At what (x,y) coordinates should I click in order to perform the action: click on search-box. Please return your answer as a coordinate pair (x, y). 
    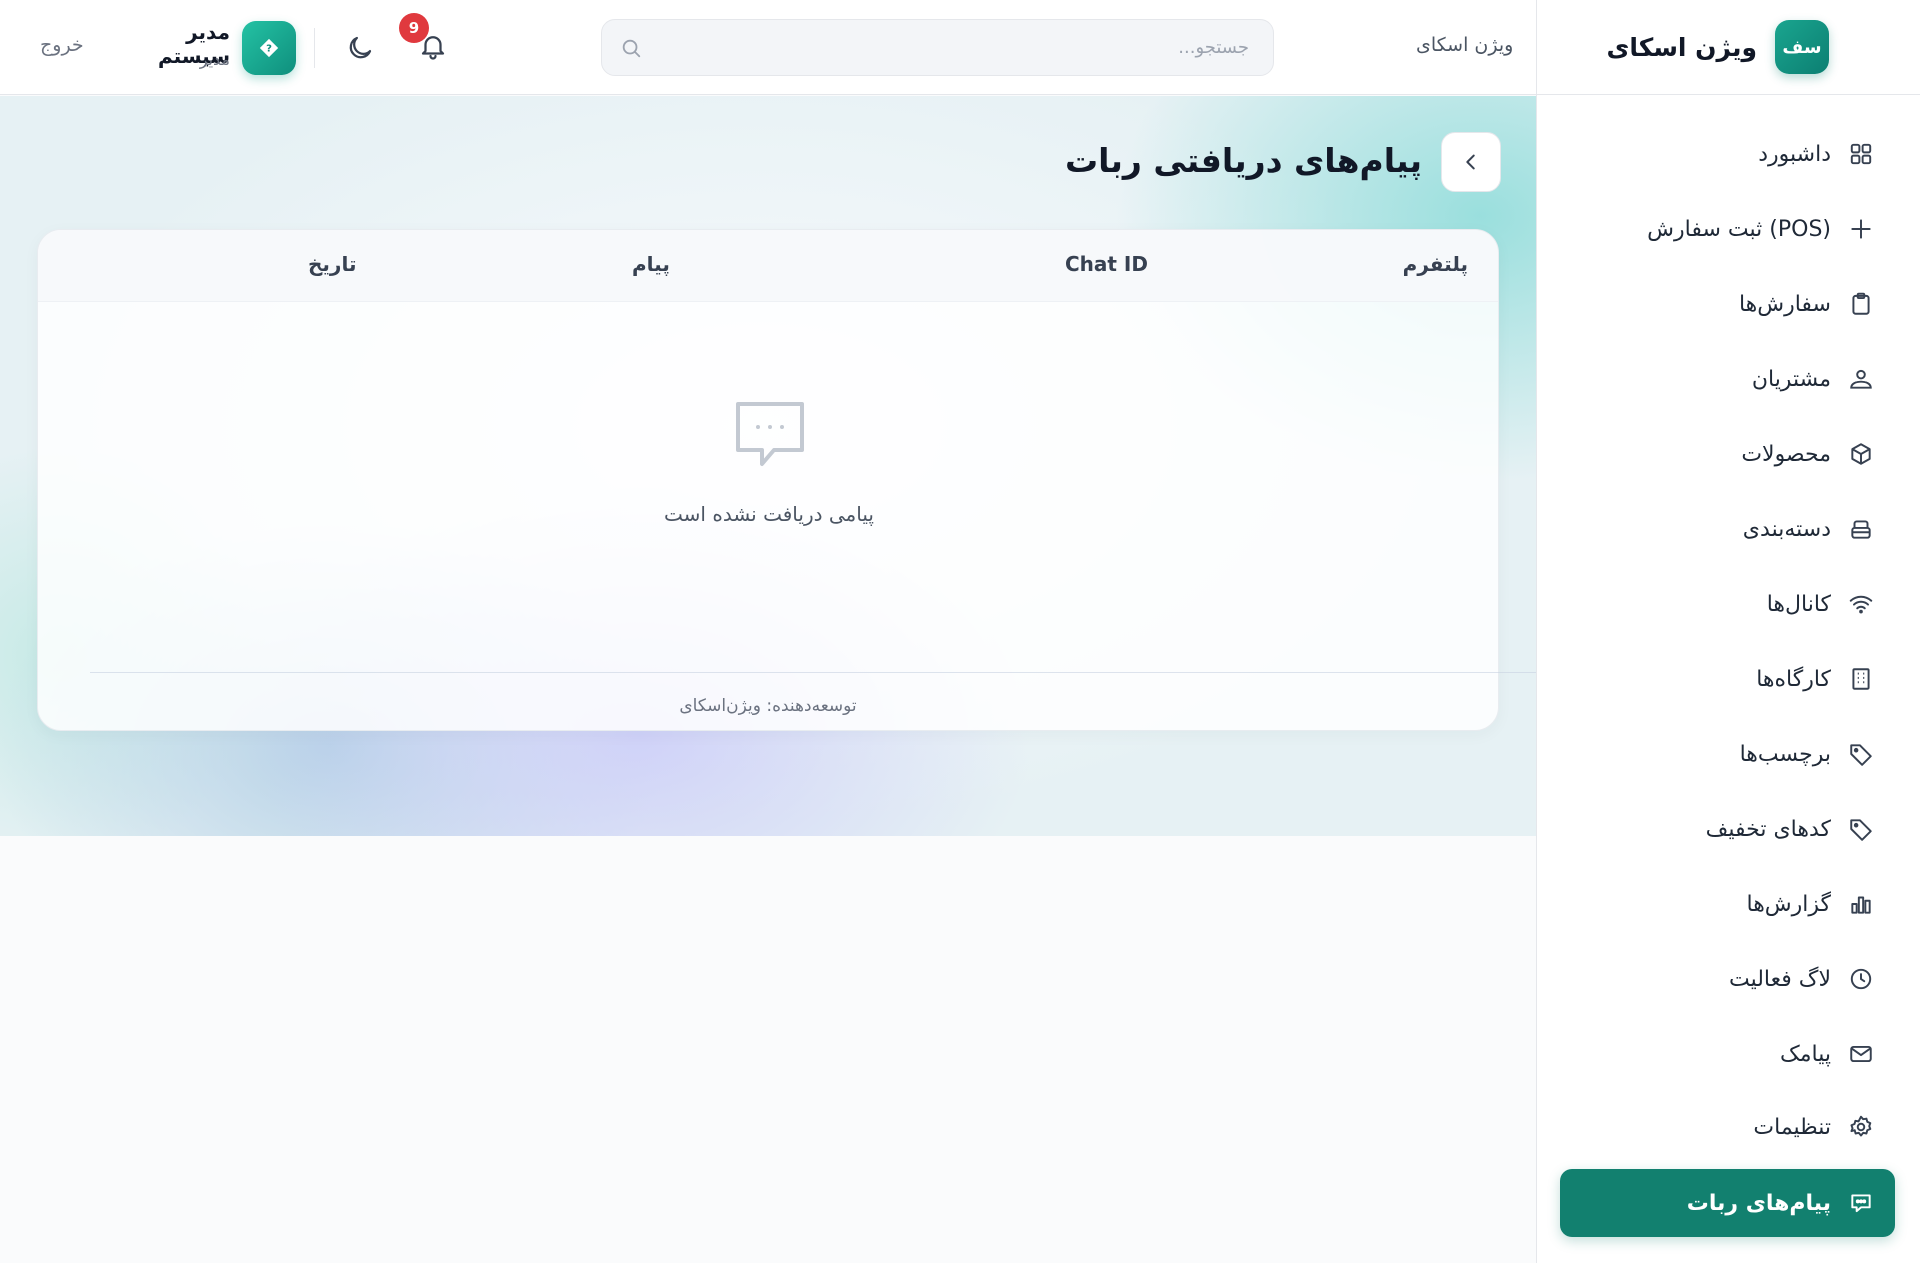
    Looking at the image, I should click on (937, 47).